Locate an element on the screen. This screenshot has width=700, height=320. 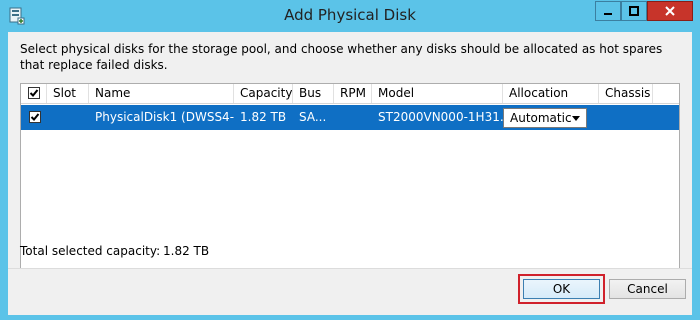
maximize-icon is located at coordinates (634, 11).